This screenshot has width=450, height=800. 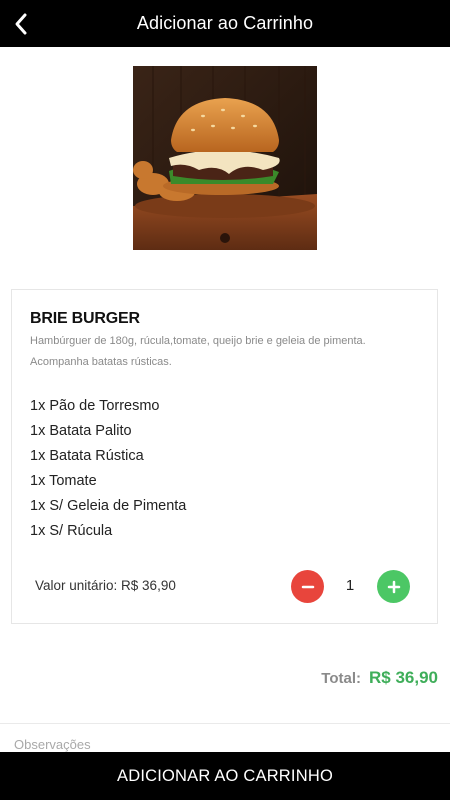 I want to click on total-row: Total: R$ 36,90, so click(x=379, y=678).